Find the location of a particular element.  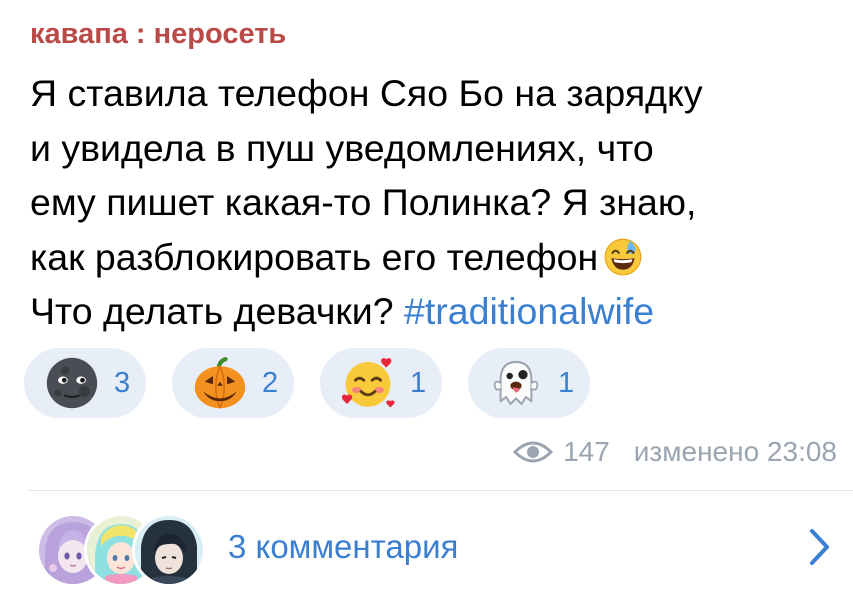

commenter-avatars is located at coordinates (121, 548).